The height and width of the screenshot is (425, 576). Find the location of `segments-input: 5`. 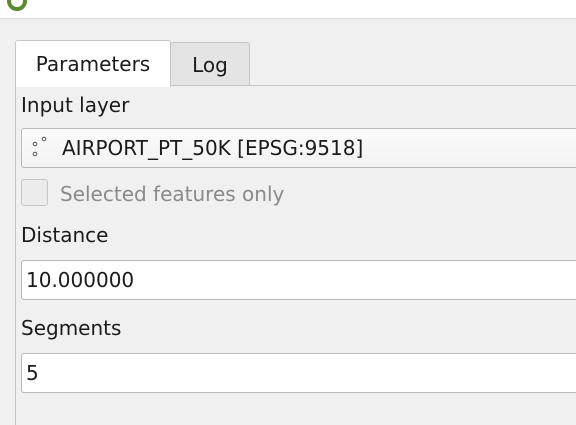

segments-input: 5 is located at coordinates (298, 373).